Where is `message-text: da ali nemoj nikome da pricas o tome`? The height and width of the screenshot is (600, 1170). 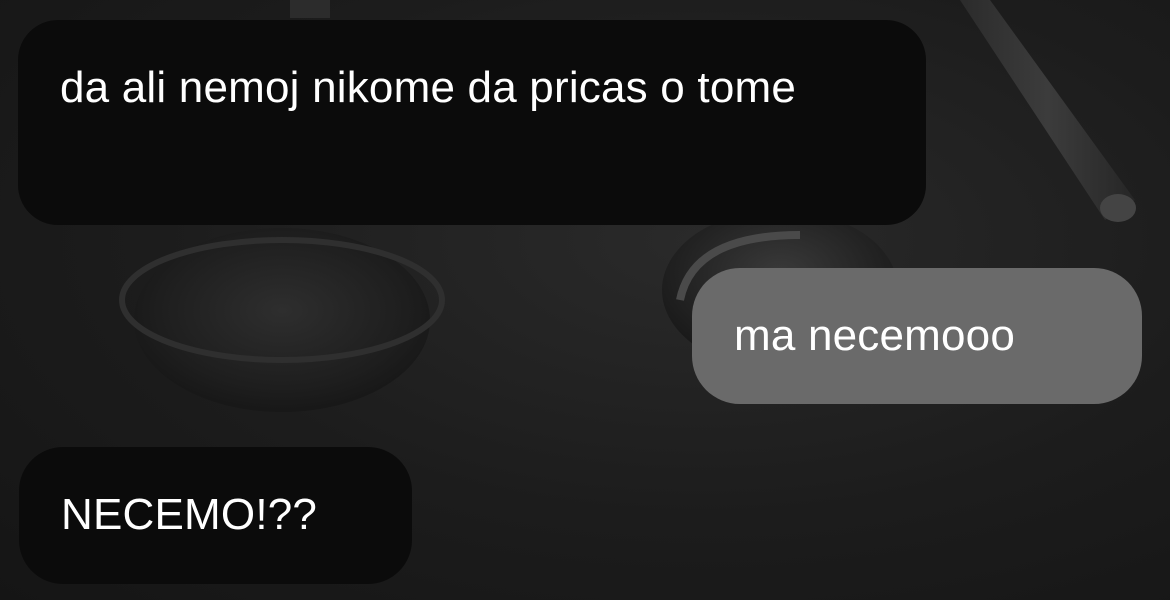
message-text: da ali nemoj nikome da pricas o tome is located at coordinates (428, 87).